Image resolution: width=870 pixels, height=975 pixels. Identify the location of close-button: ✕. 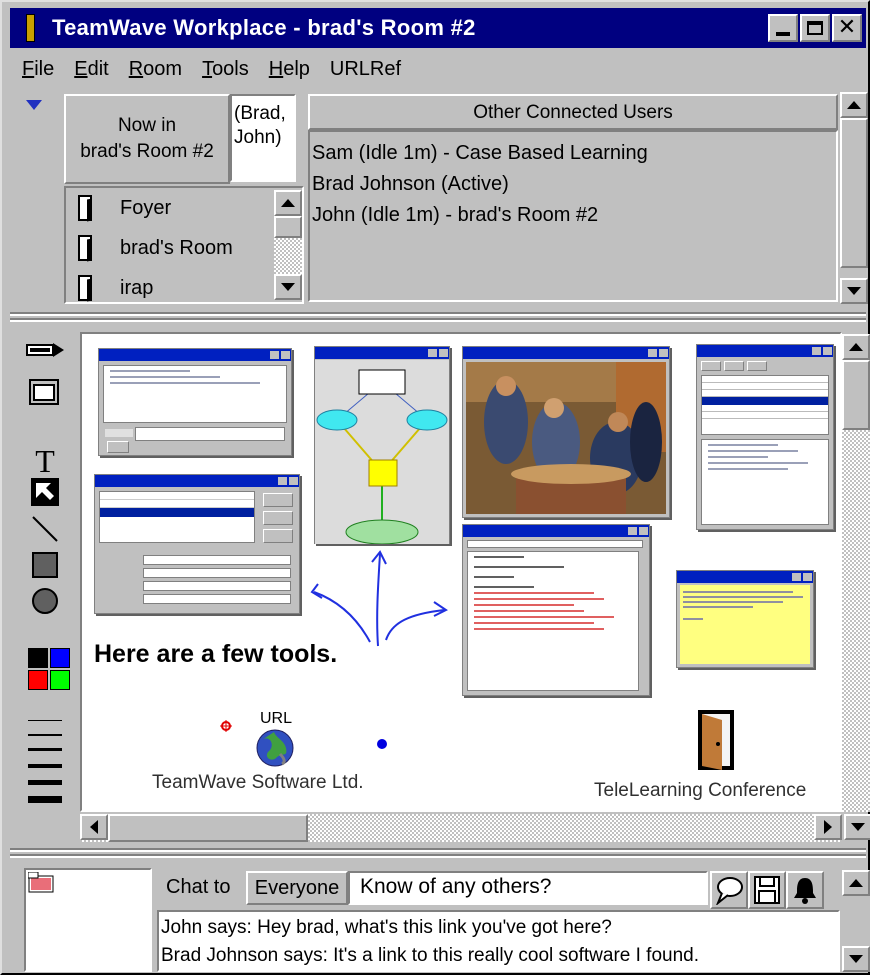
(847, 28).